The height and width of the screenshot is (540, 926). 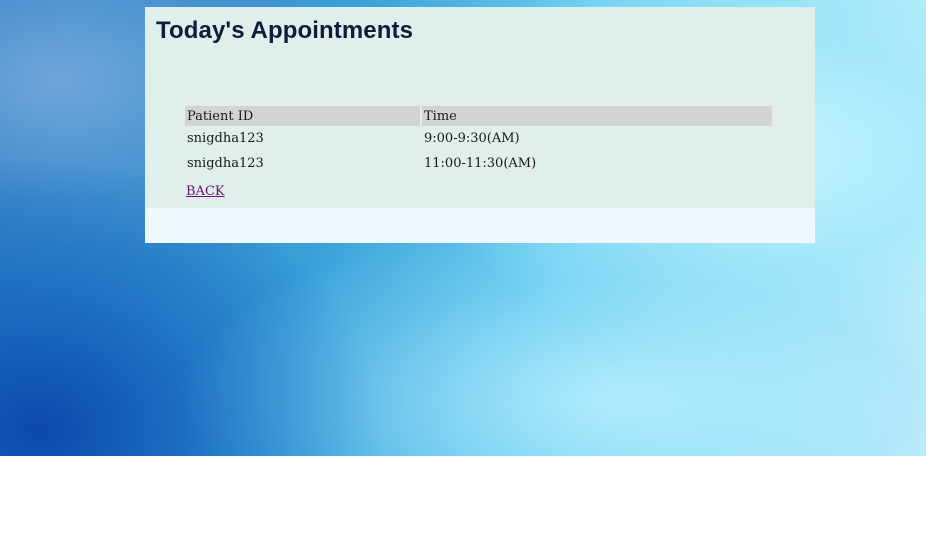 I want to click on time-cell: 11:00-11:30(AM), so click(x=480, y=163).